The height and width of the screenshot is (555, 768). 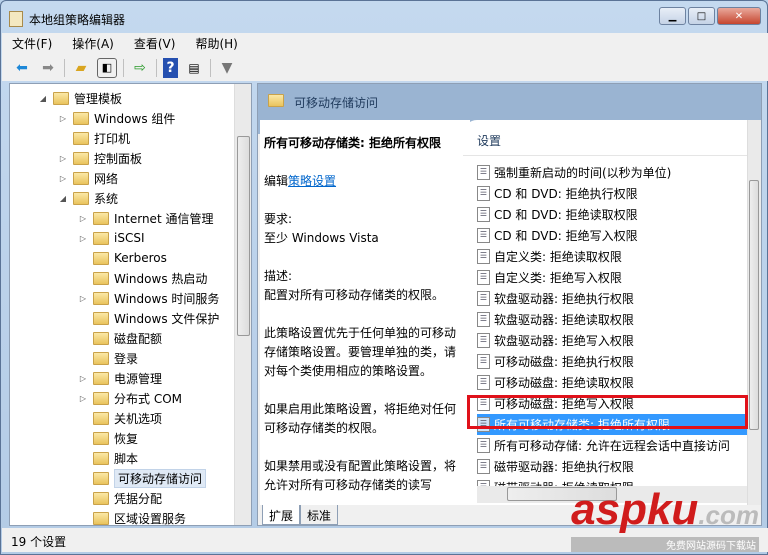 What do you see at coordinates (108, 358) in the screenshot?
I see `tree-item: 登录` at bounding box center [108, 358].